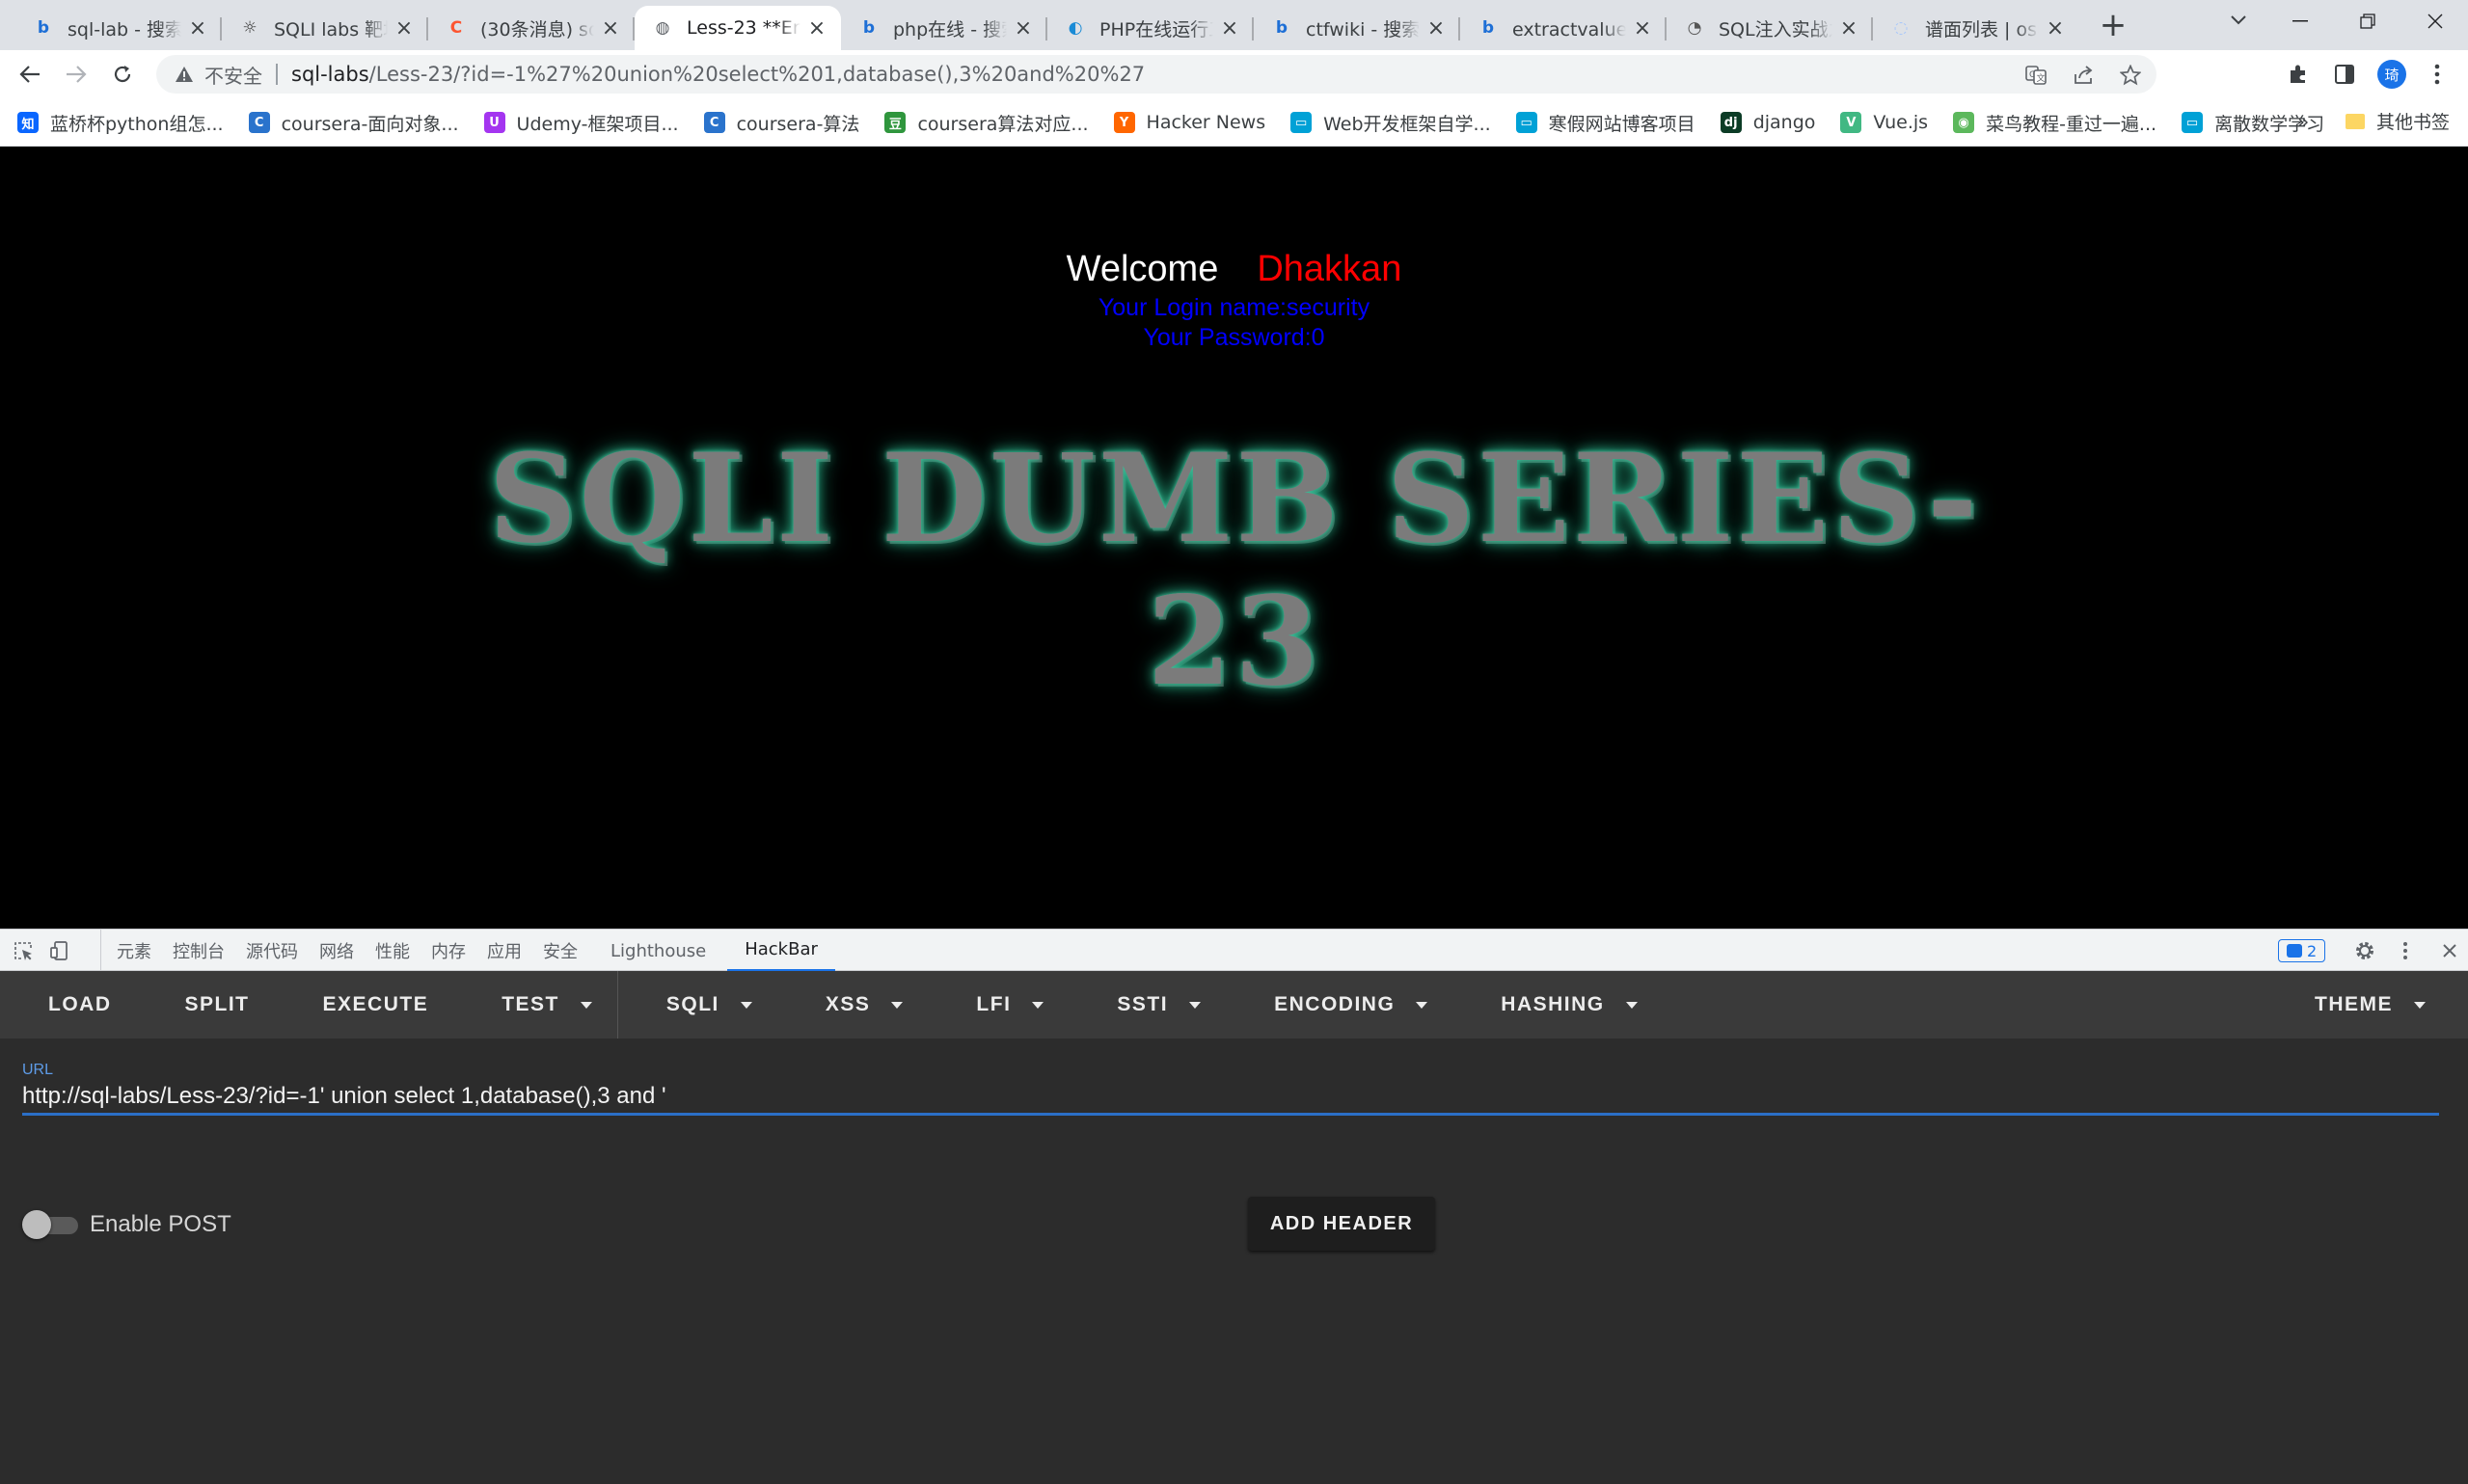  Describe the element at coordinates (530, 1004) in the screenshot. I see `hackbar-menu-label: TEST` at that location.